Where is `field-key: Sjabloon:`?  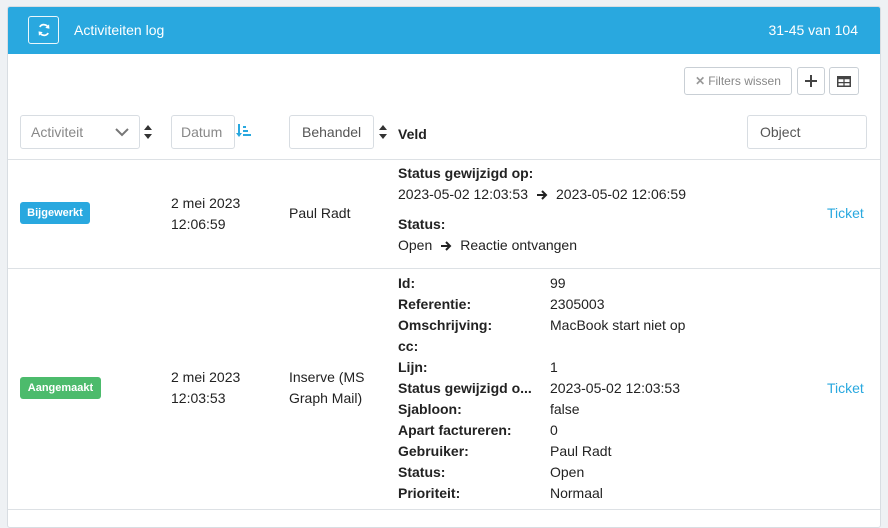
field-key: Sjabloon: is located at coordinates (430, 409).